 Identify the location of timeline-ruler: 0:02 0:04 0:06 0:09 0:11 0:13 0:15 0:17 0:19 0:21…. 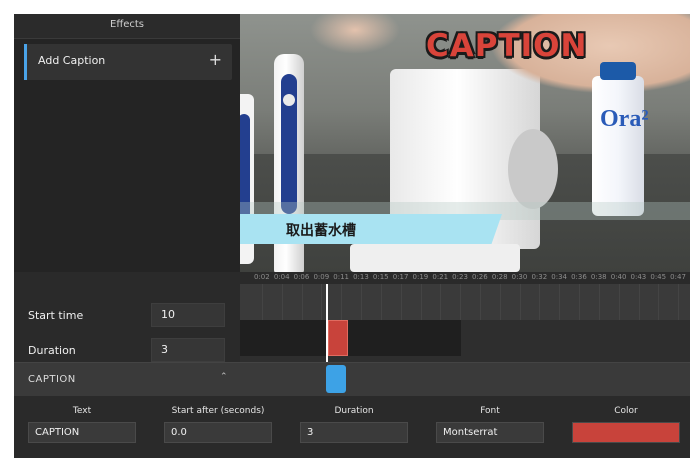
(465, 278).